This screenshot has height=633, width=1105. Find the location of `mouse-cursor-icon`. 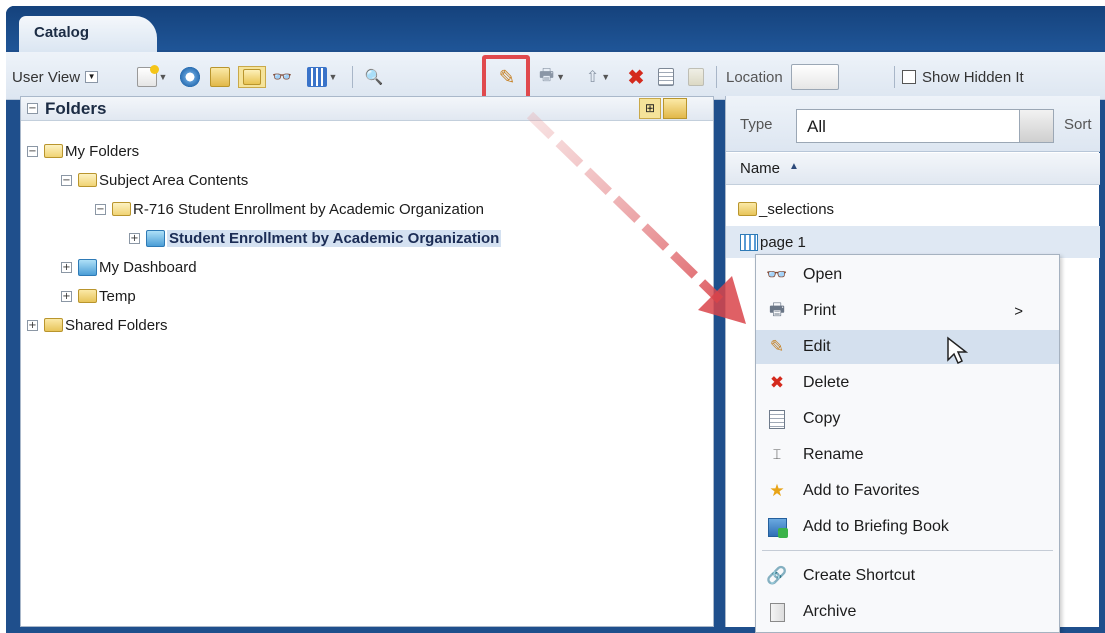

mouse-cursor-icon is located at coordinates (957, 350).